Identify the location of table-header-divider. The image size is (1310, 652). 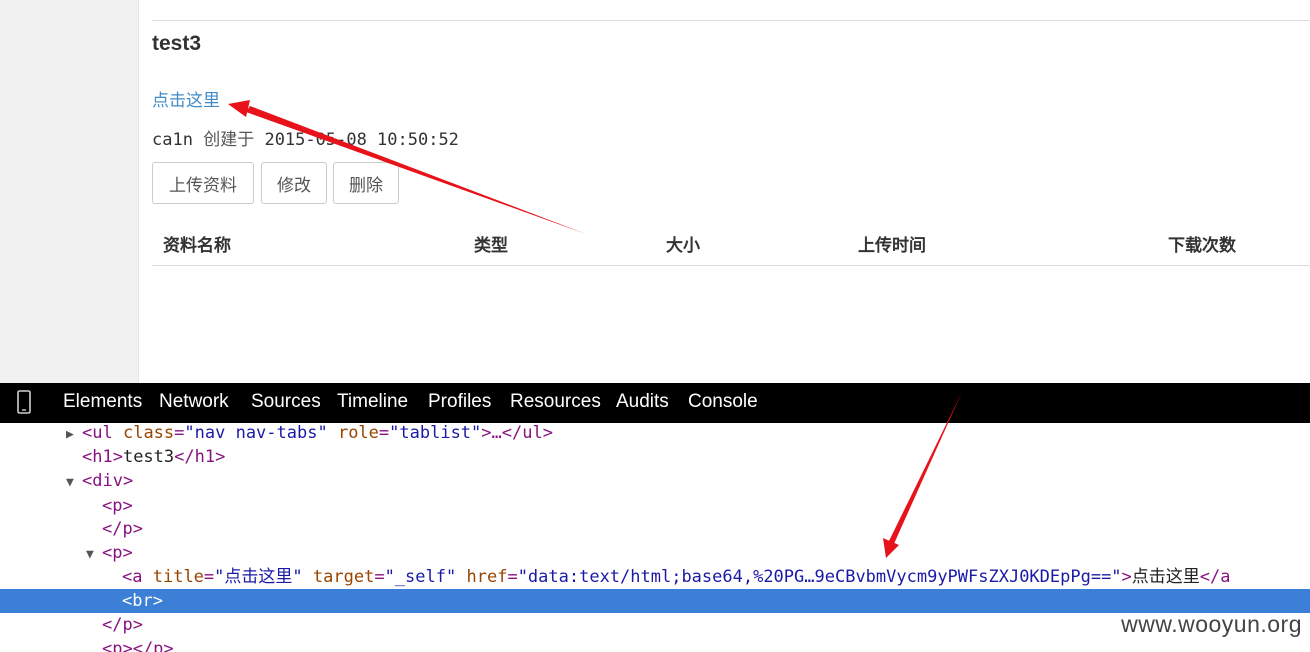
(731, 265).